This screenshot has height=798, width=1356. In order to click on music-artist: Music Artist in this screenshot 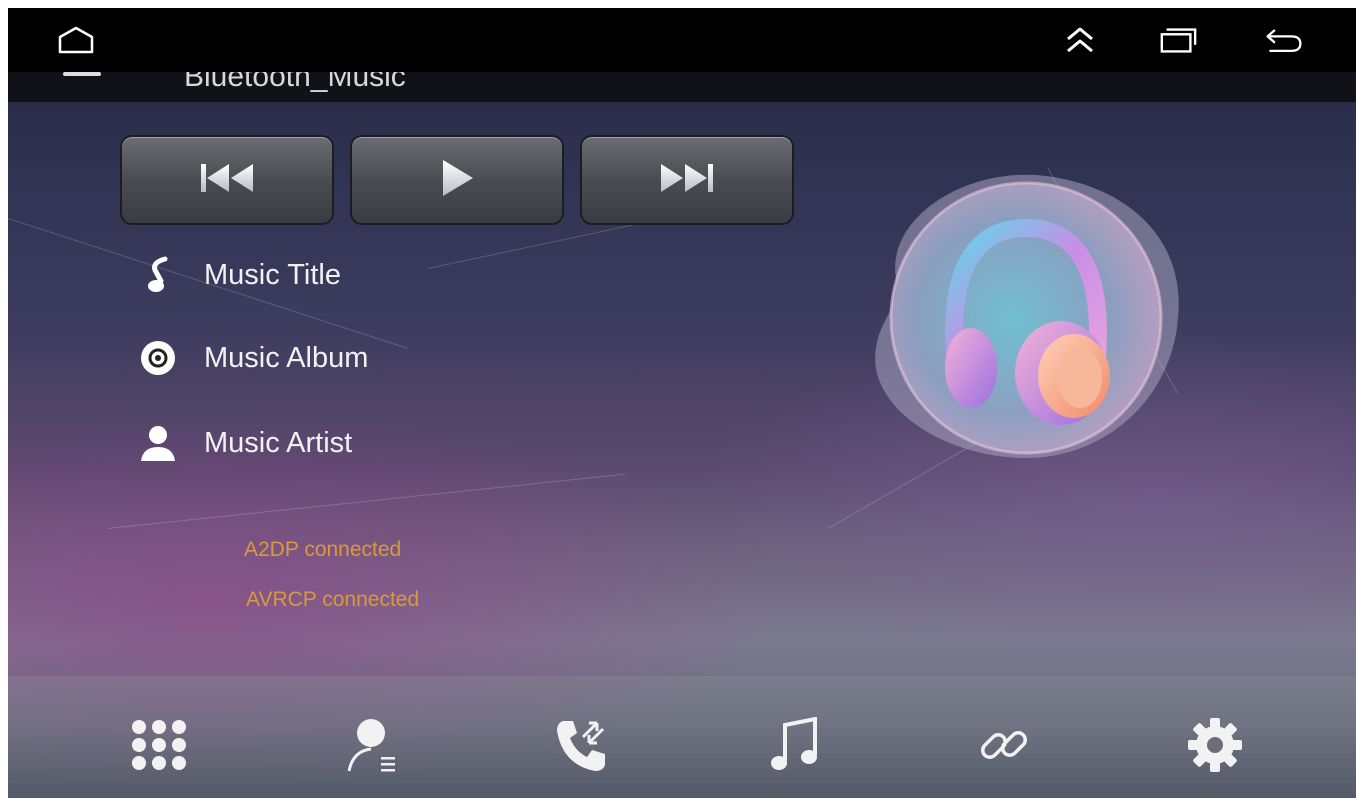, I will do `click(278, 442)`.